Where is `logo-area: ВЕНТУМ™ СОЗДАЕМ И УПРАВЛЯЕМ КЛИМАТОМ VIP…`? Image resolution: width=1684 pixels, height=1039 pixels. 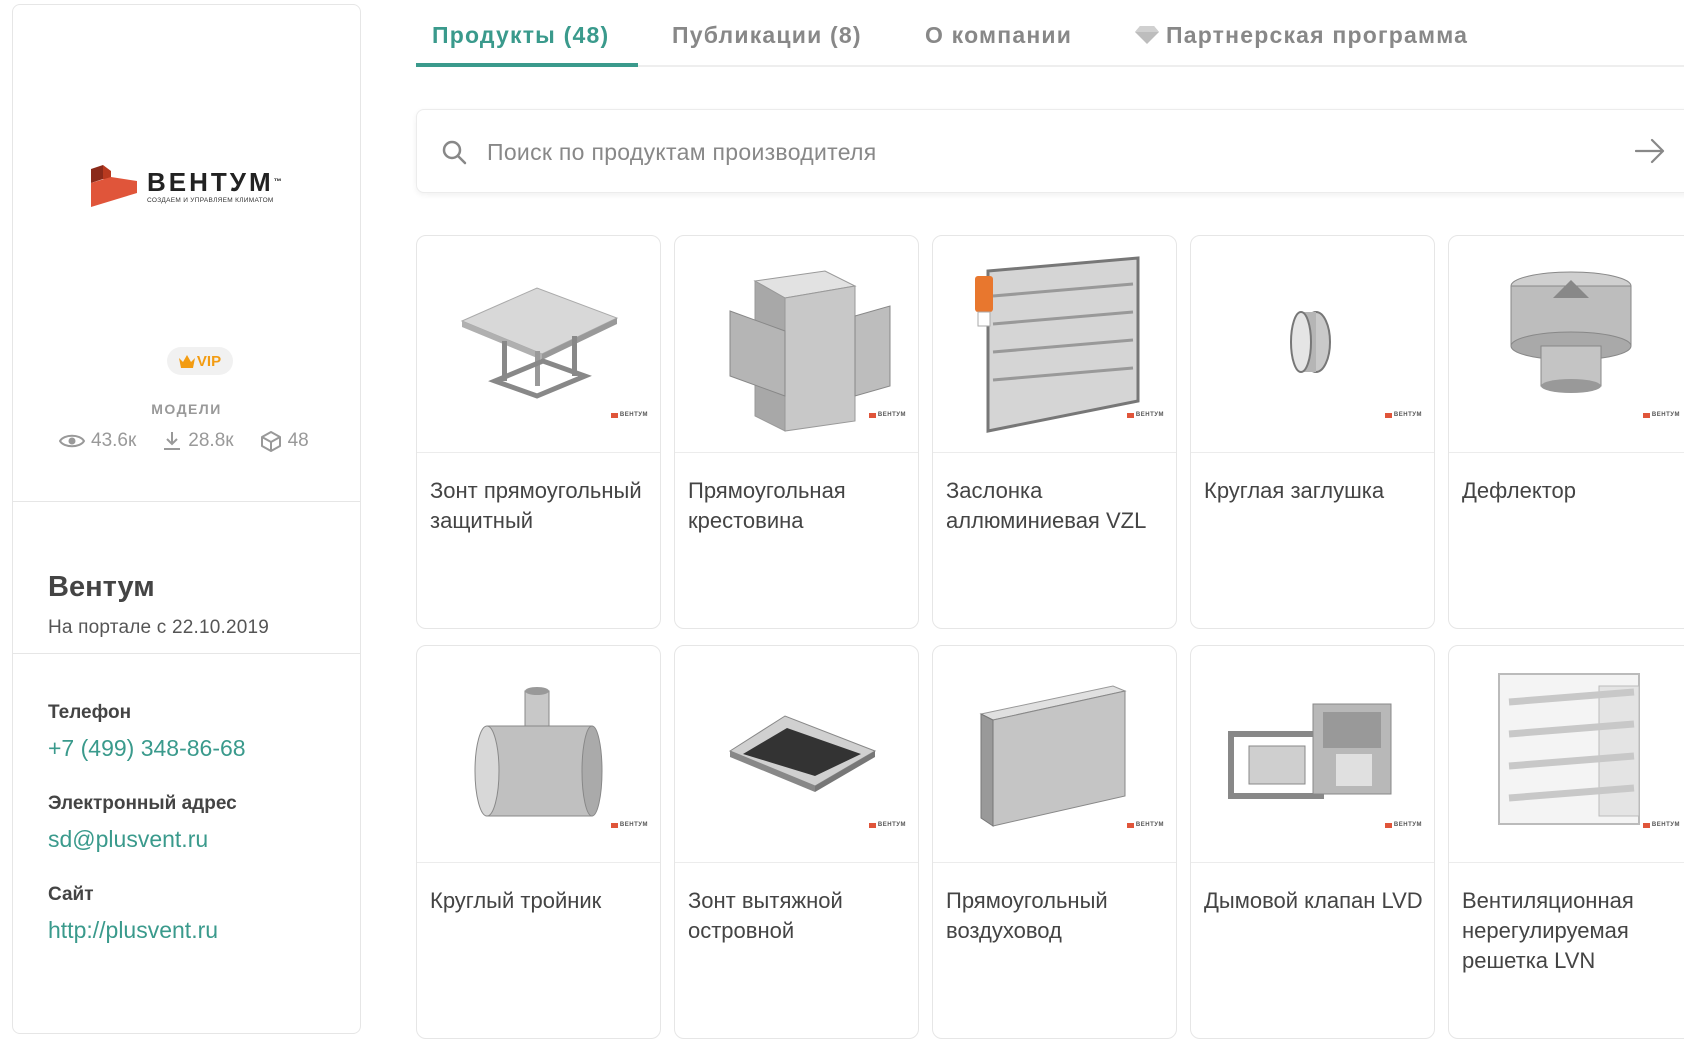
logo-area: ВЕНТУМ™ СОЗДАЕМ И УПРАВЛЯЕМ КЛИМАТОМ VIP… is located at coordinates (186, 263).